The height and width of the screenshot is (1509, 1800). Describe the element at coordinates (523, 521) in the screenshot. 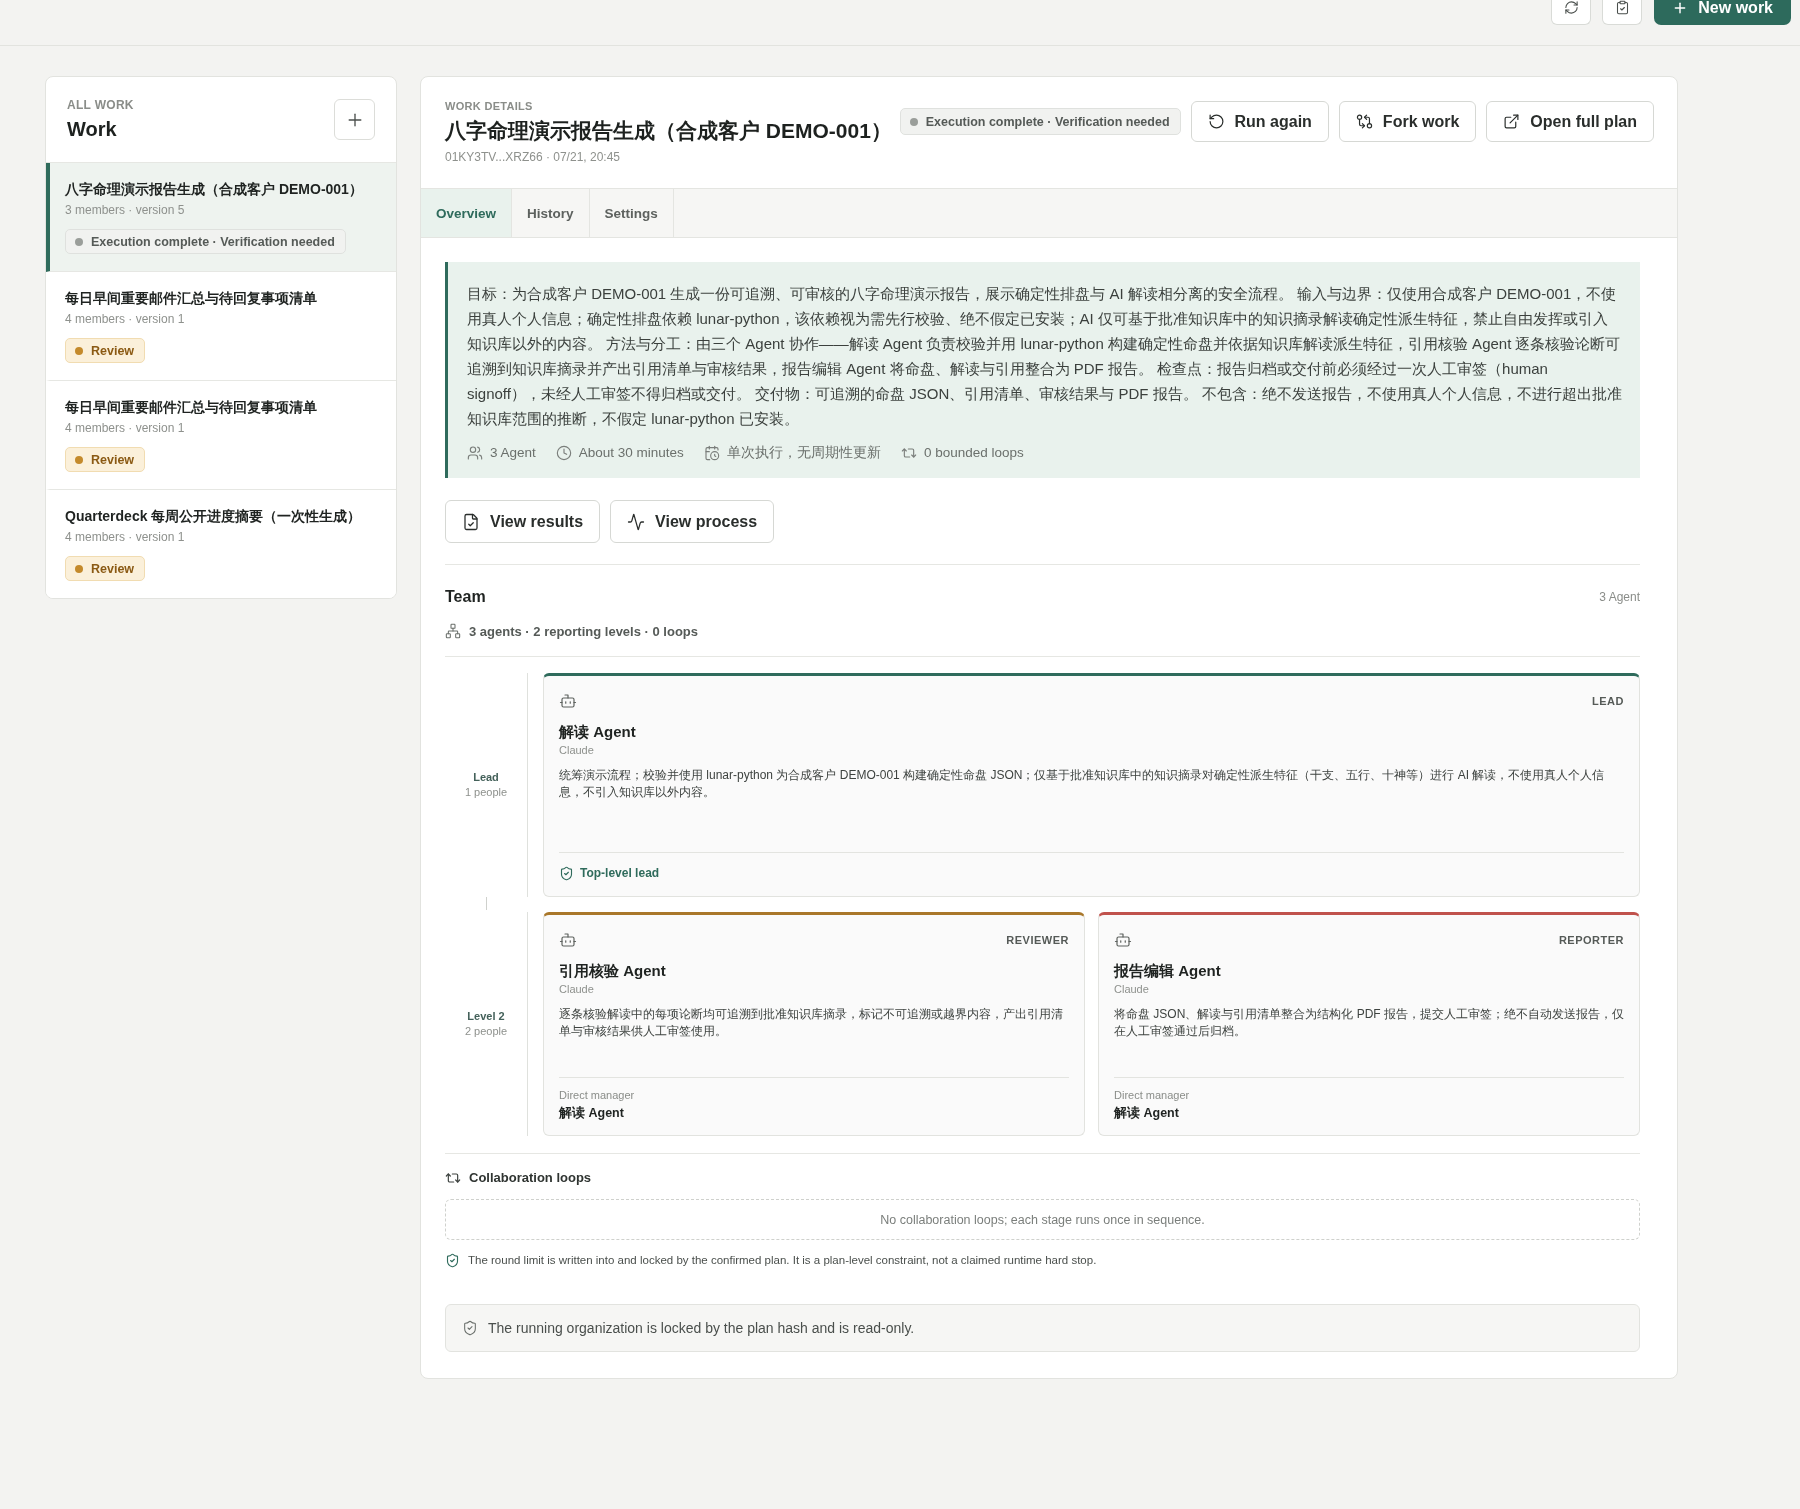

I see `view-results-button: View results` at that location.